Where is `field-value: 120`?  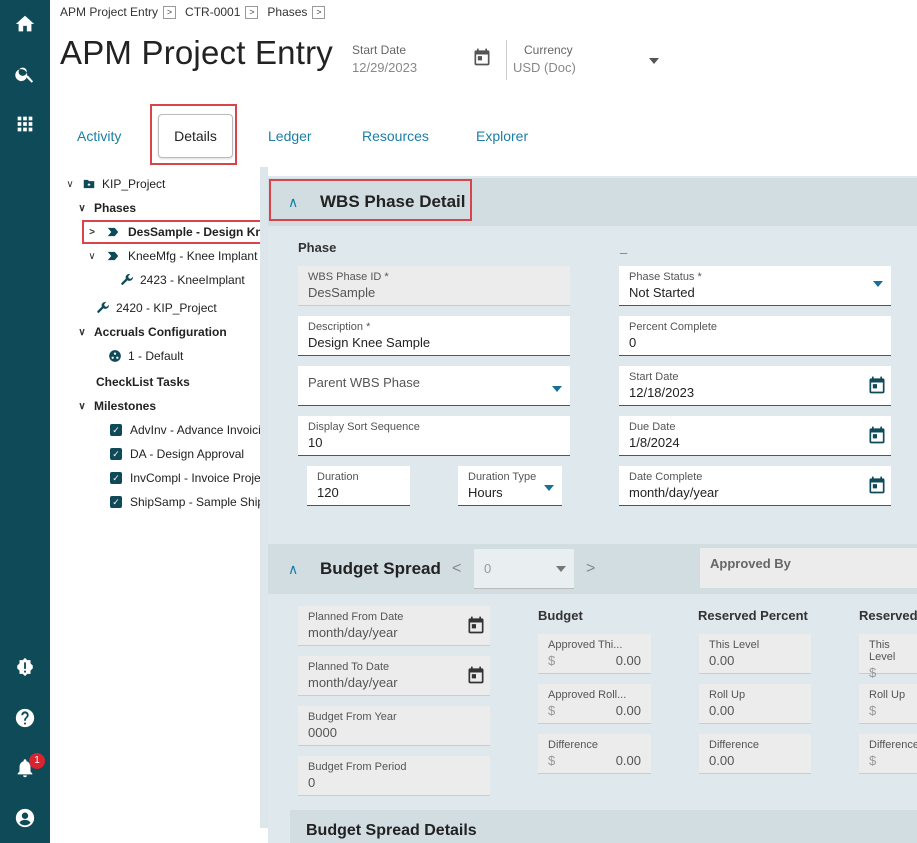
field-value: 120 is located at coordinates (328, 492).